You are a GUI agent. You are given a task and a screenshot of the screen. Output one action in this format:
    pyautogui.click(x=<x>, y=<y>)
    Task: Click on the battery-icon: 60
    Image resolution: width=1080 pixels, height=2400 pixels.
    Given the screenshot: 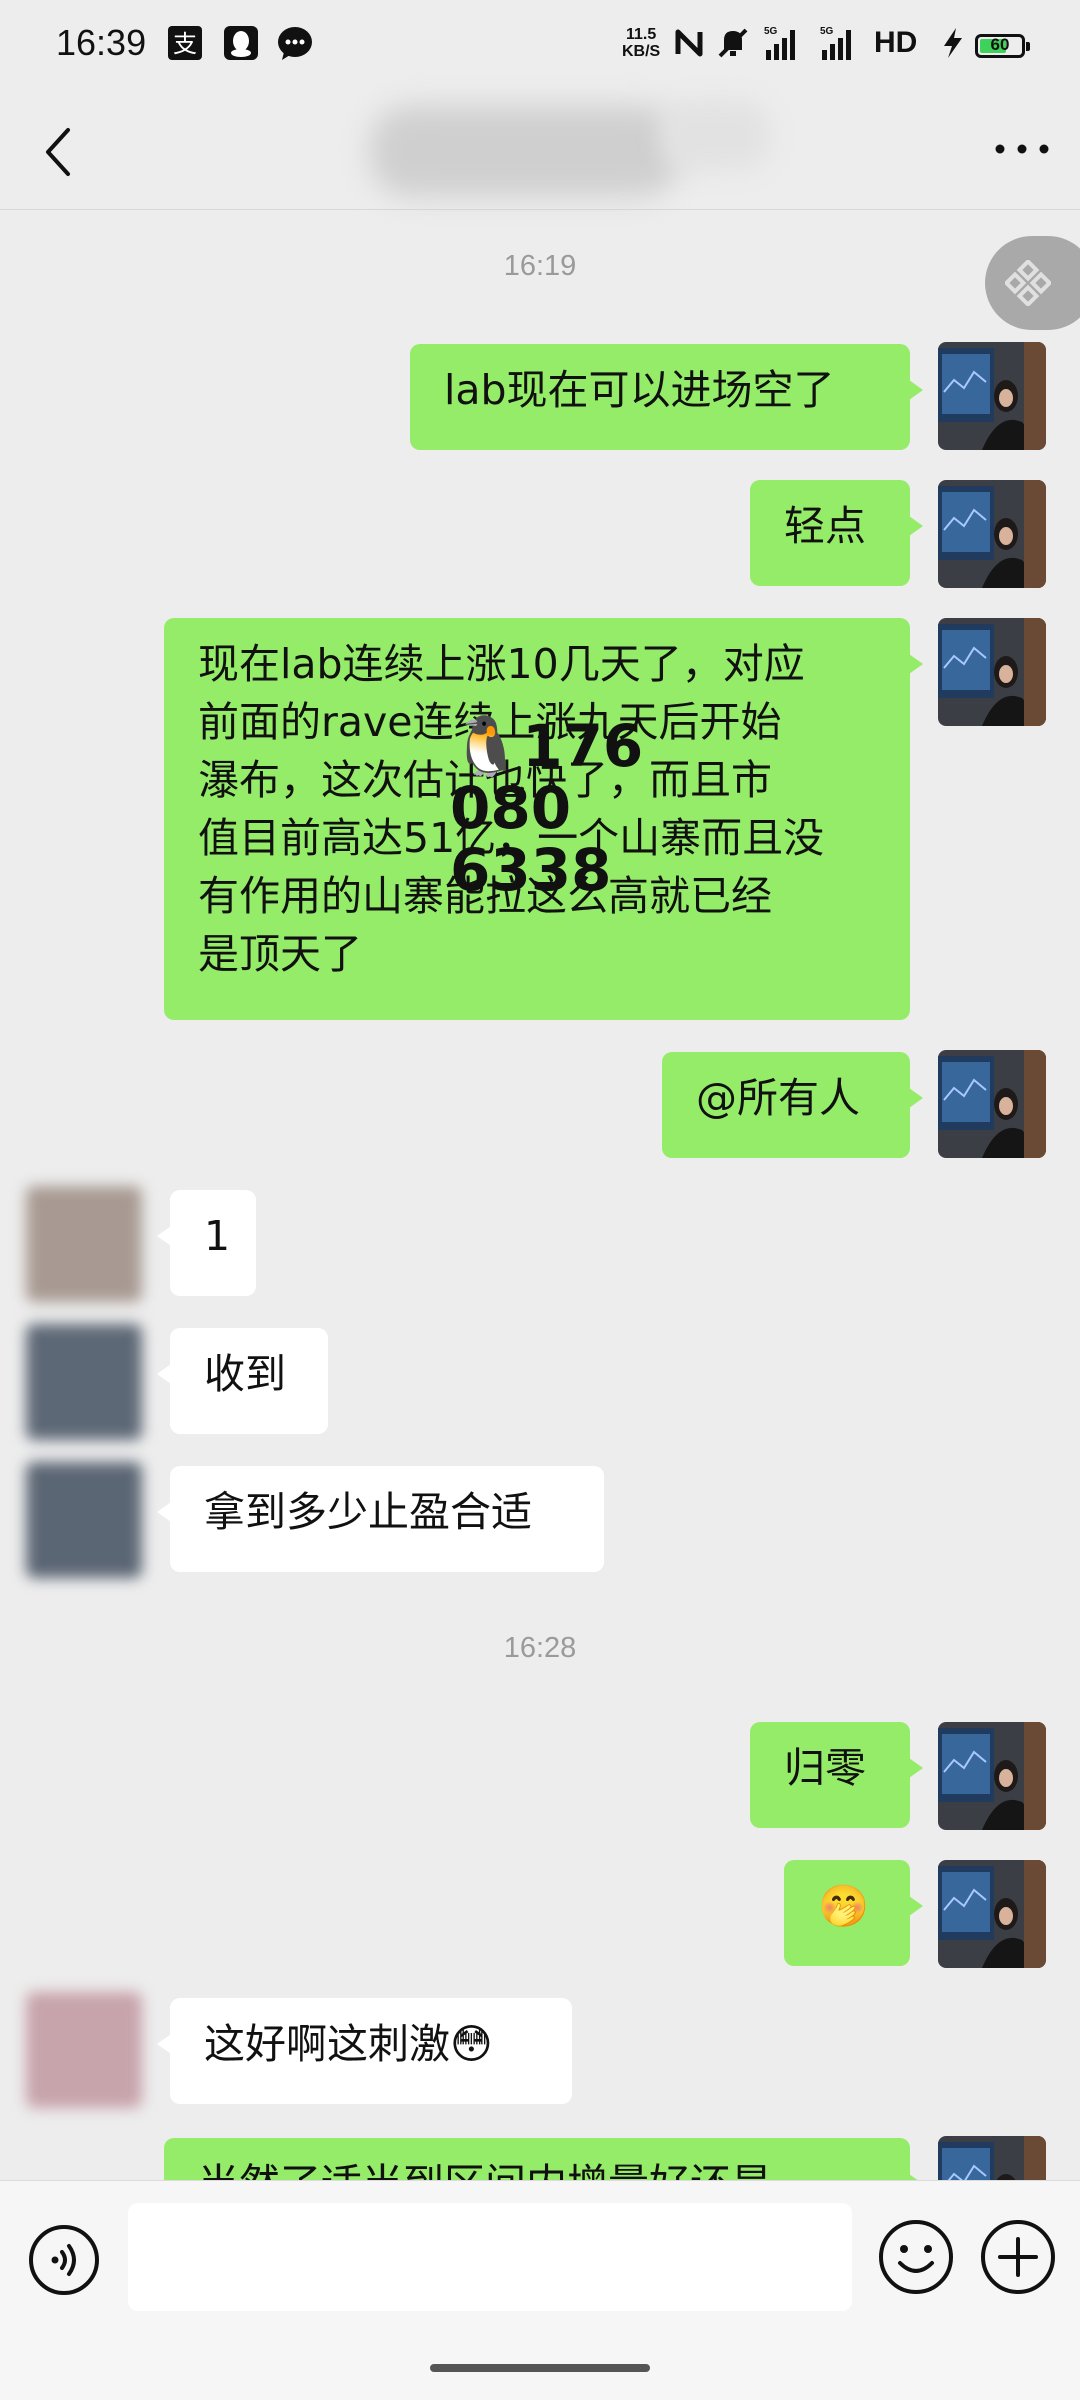 What is the action you would take?
    pyautogui.click(x=1002, y=46)
    